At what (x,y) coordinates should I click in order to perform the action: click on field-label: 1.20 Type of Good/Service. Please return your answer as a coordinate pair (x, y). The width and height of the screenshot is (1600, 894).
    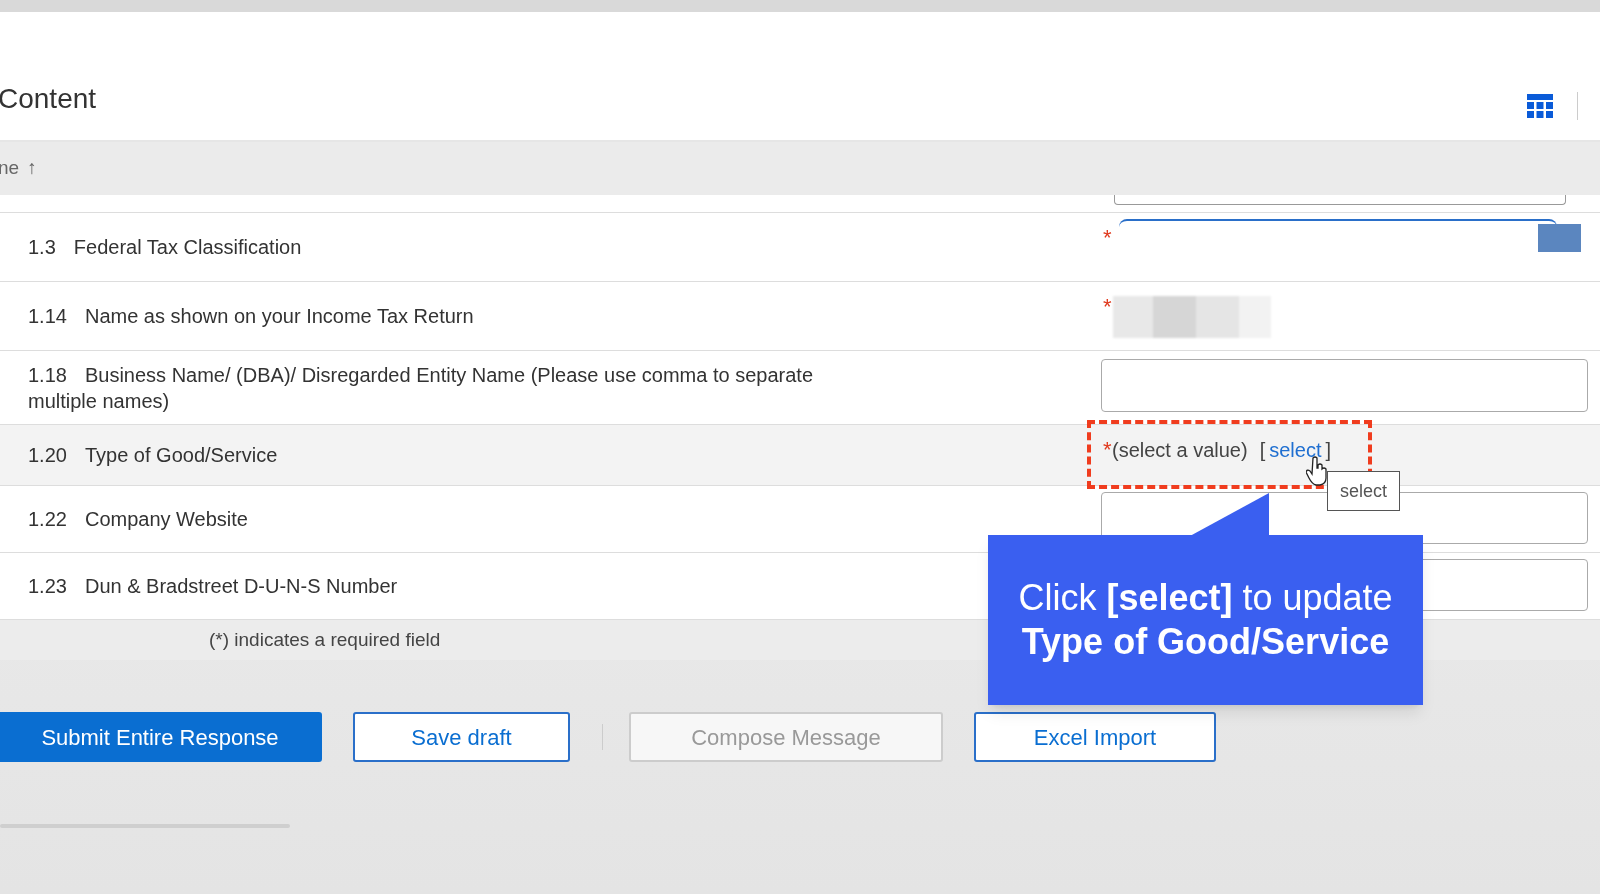
    Looking at the image, I should click on (153, 455).